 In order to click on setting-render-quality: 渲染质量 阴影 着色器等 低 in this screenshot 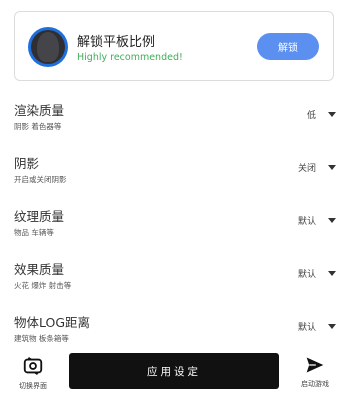, I will do `click(175, 116)`.